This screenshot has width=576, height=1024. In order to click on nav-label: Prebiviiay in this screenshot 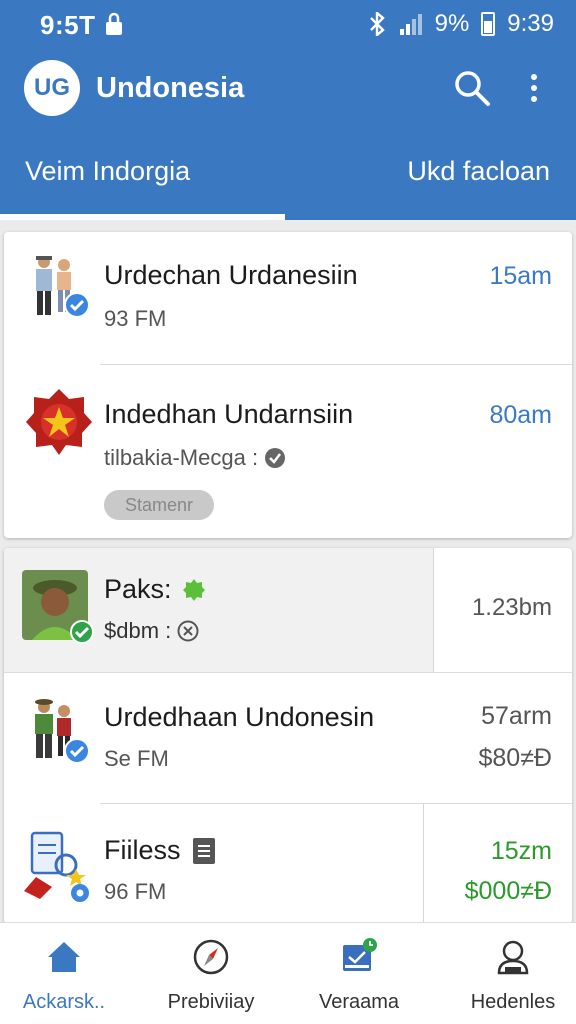, I will do `click(211, 1002)`.